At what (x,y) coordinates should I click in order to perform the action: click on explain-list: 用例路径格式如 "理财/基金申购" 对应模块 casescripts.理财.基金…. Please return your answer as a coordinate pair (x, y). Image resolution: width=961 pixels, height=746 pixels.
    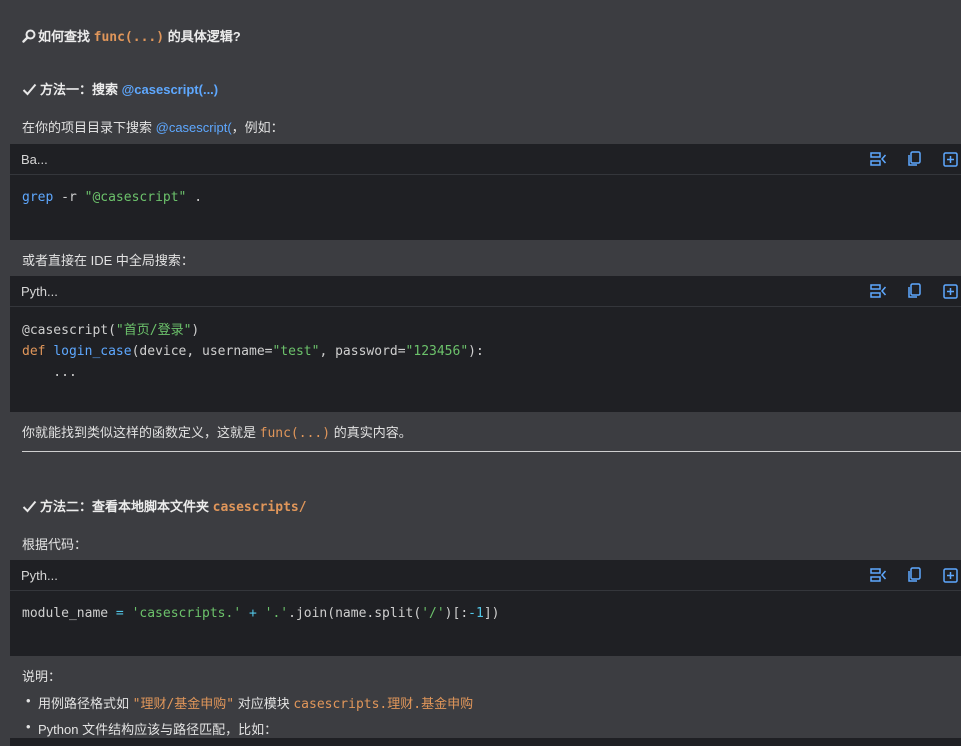
    Looking at the image, I should click on (248, 715).